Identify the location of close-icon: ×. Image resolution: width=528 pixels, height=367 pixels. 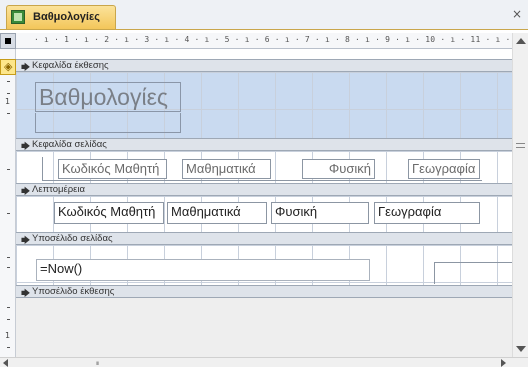
(517, 14).